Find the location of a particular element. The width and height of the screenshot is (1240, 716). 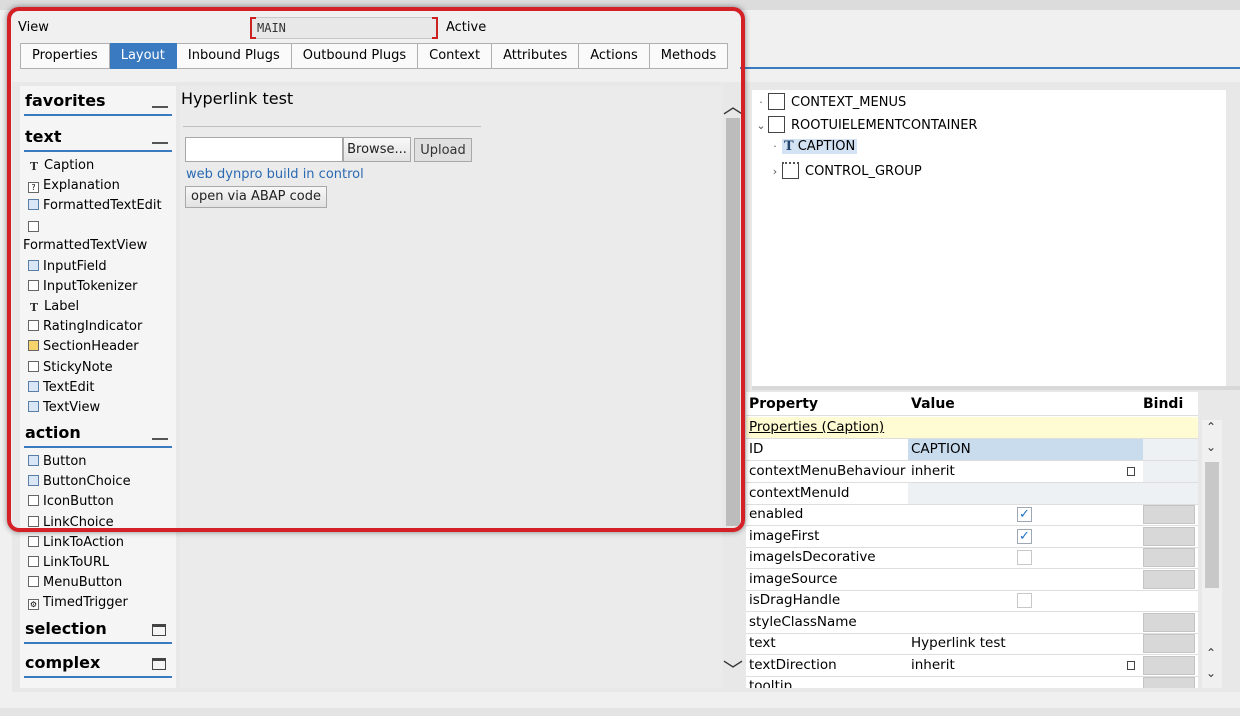

timed-trigger-icon: ⚙ is located at coordinates (33, 605).